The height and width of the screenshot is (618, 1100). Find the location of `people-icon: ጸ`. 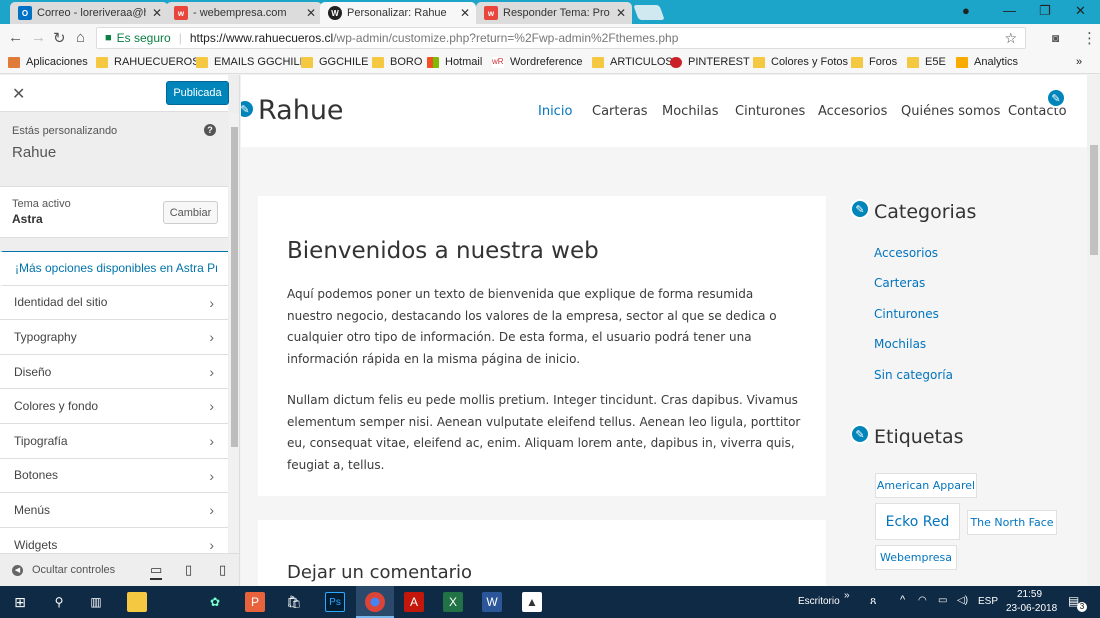

people-icon: ጸ is located at coordinates (873, 601).